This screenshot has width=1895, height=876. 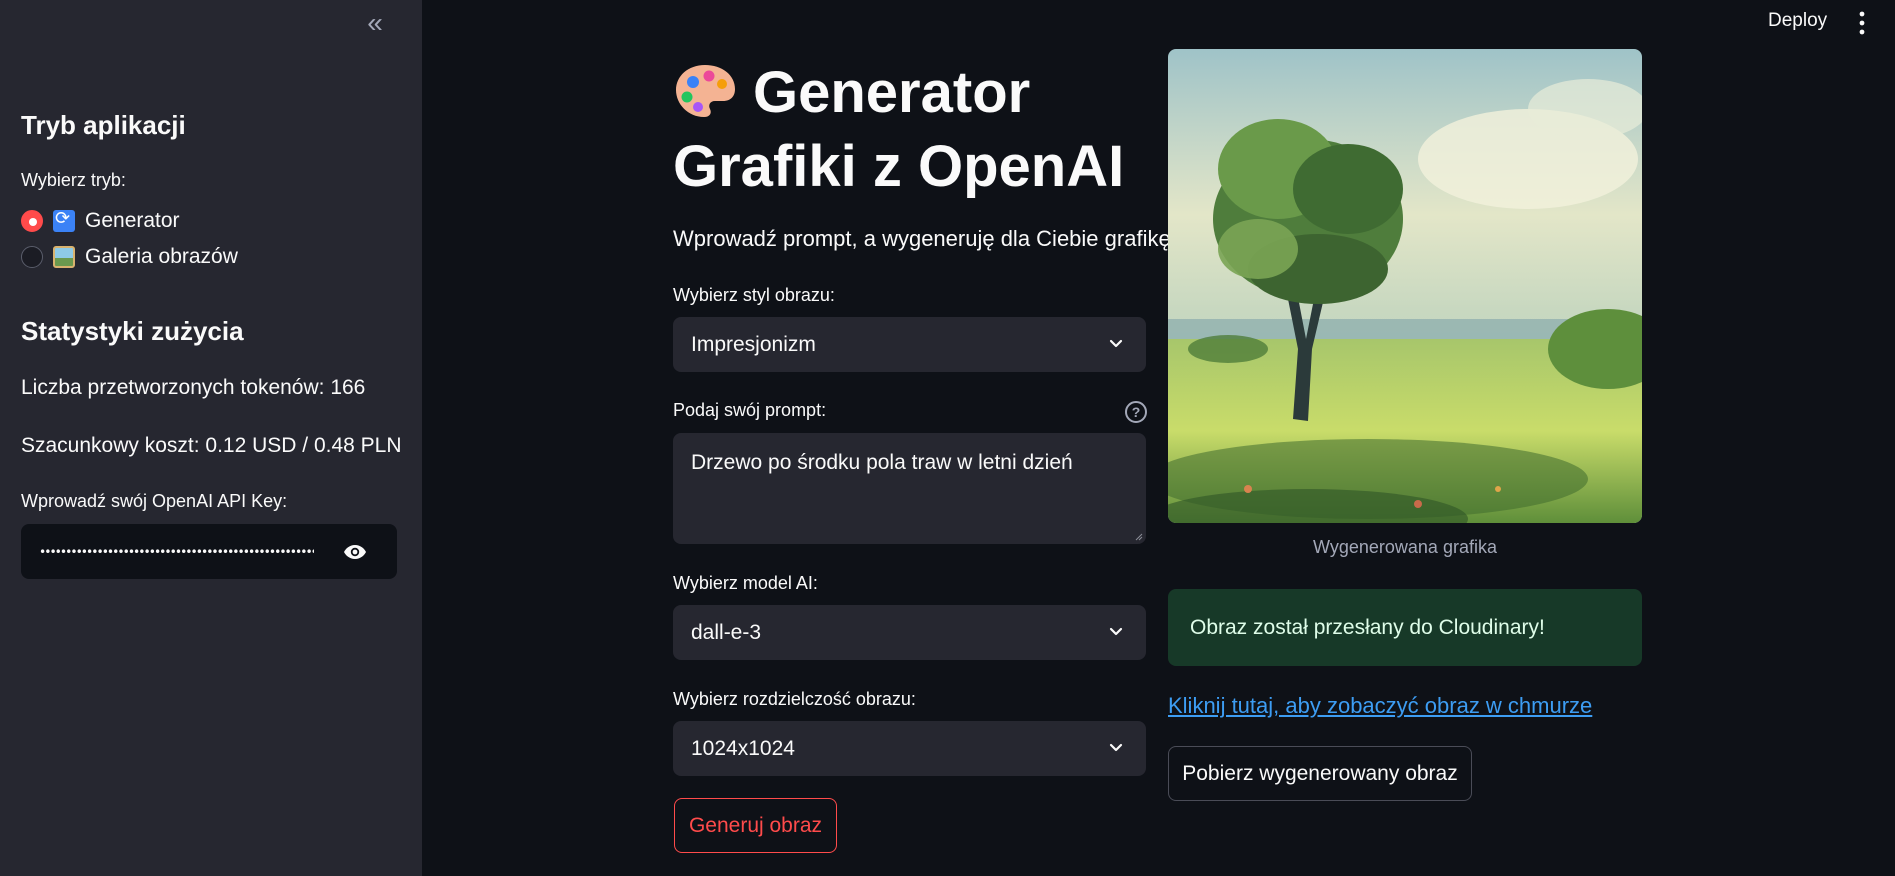 I want to click on refresh-emoji-icon, so click(x=64, y=220).